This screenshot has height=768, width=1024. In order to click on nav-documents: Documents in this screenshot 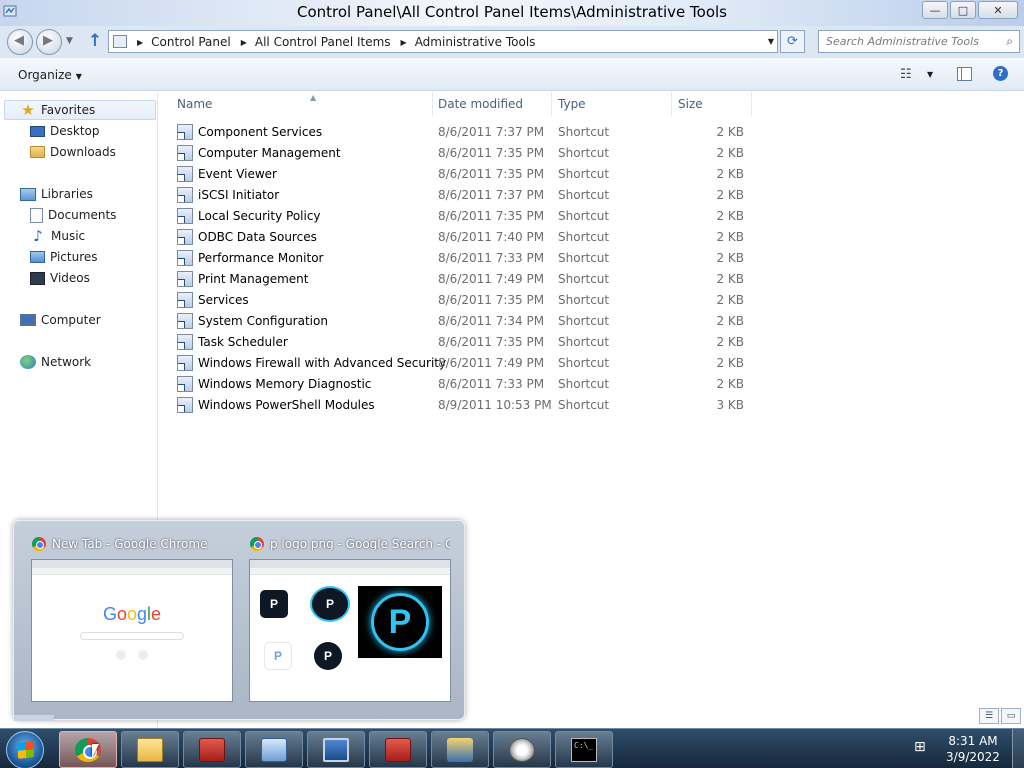, I will do `click(73, 215)`.